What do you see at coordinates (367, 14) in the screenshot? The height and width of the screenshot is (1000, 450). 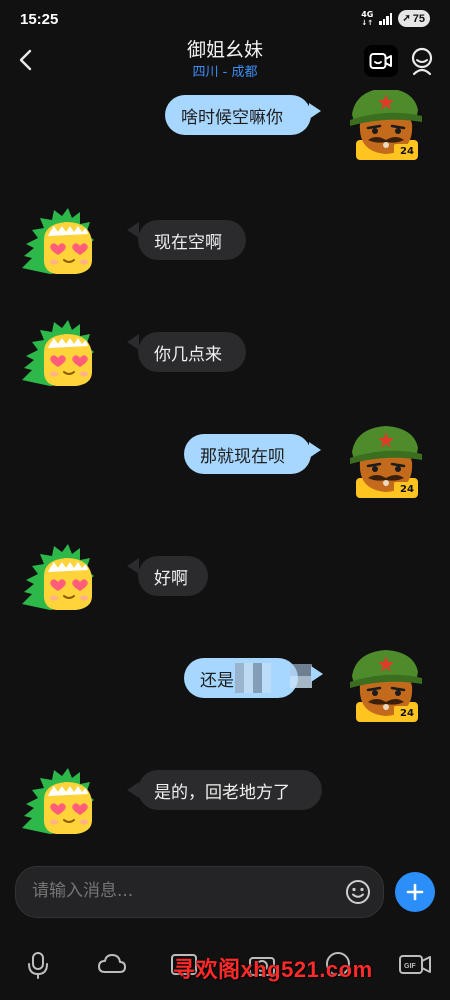 I see `network-label: 4G` at bounding box center [367, 14].